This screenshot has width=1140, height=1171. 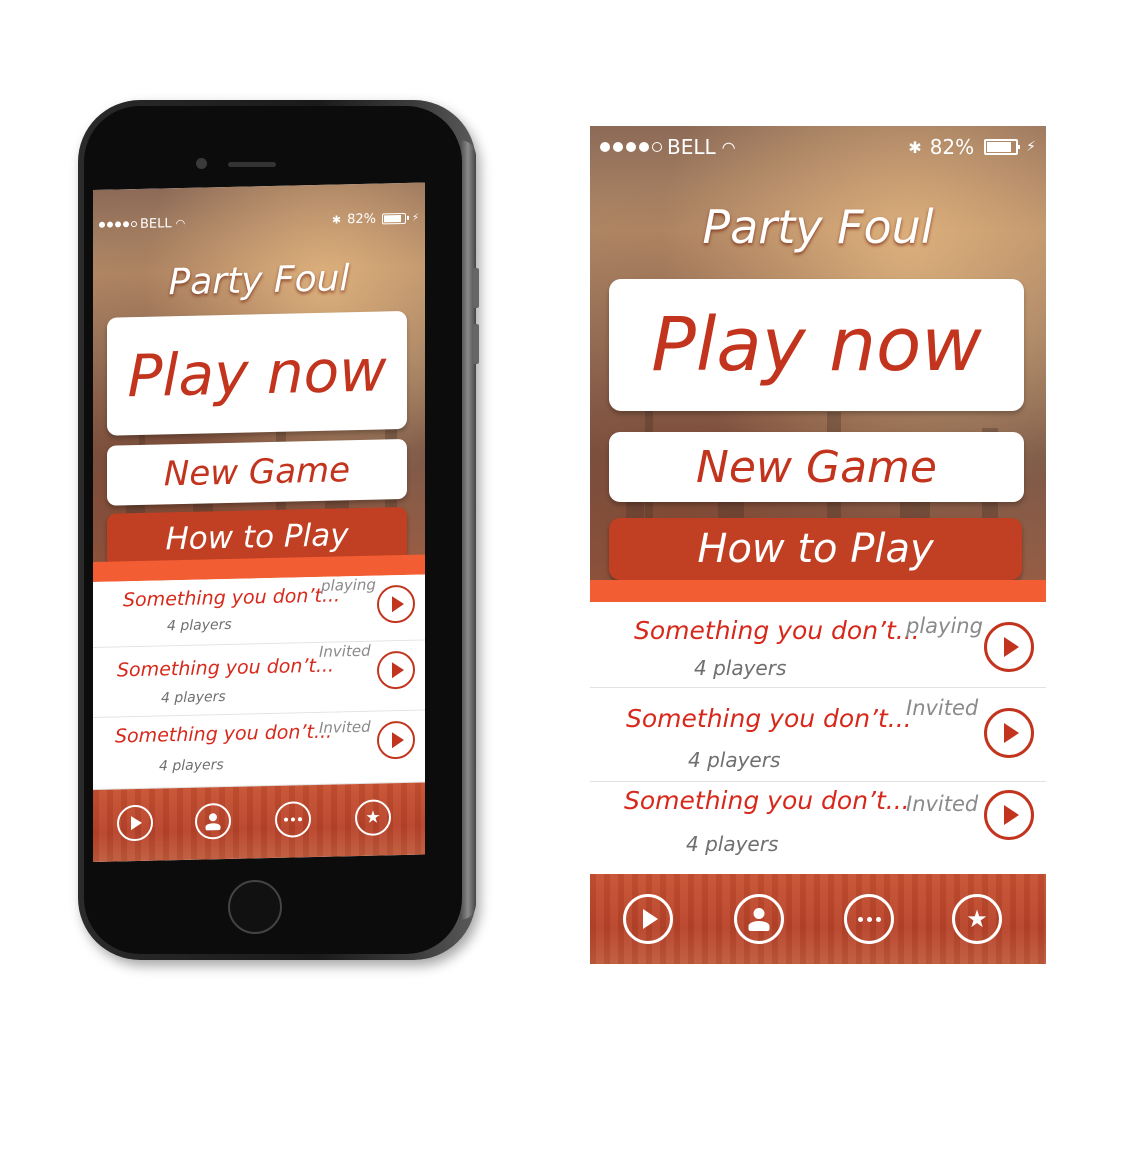 What do you see at coordinates (255, 907) in the screenshot?
I see `phone-home-button` at bounding box center [255, 907].